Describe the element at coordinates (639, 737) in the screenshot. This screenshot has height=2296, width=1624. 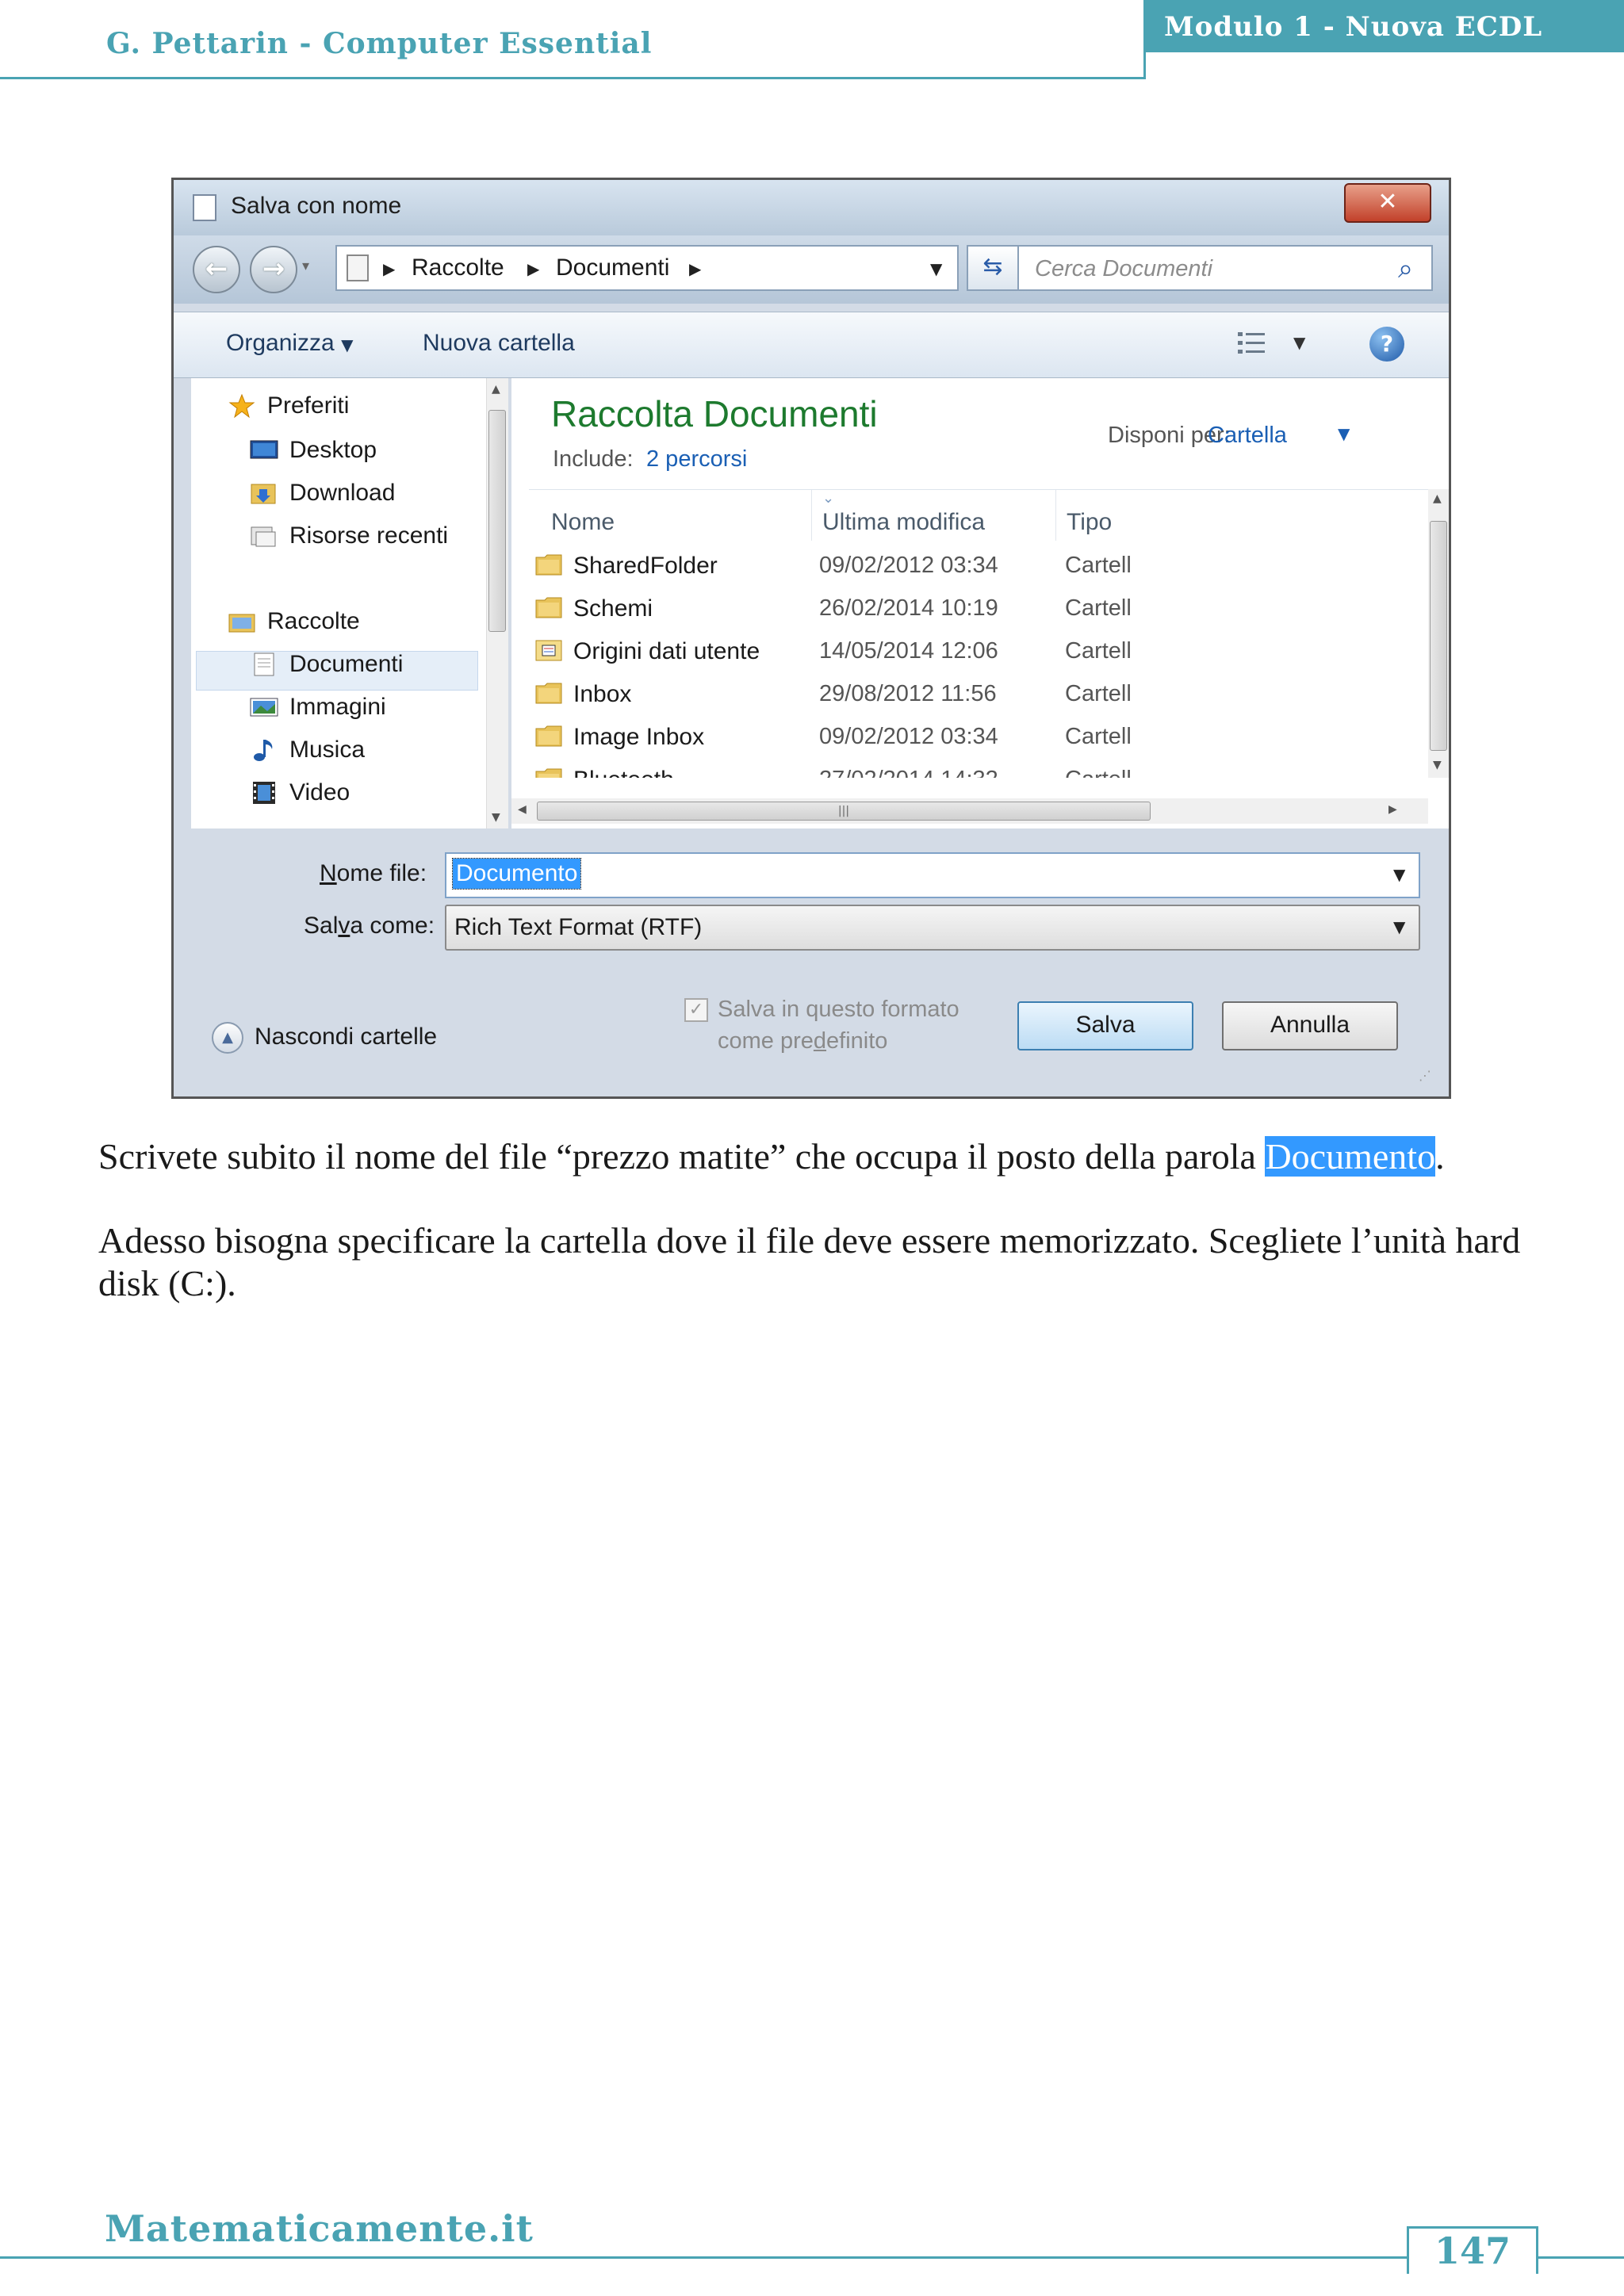
I see `file-name: Image Inbox` at that location.